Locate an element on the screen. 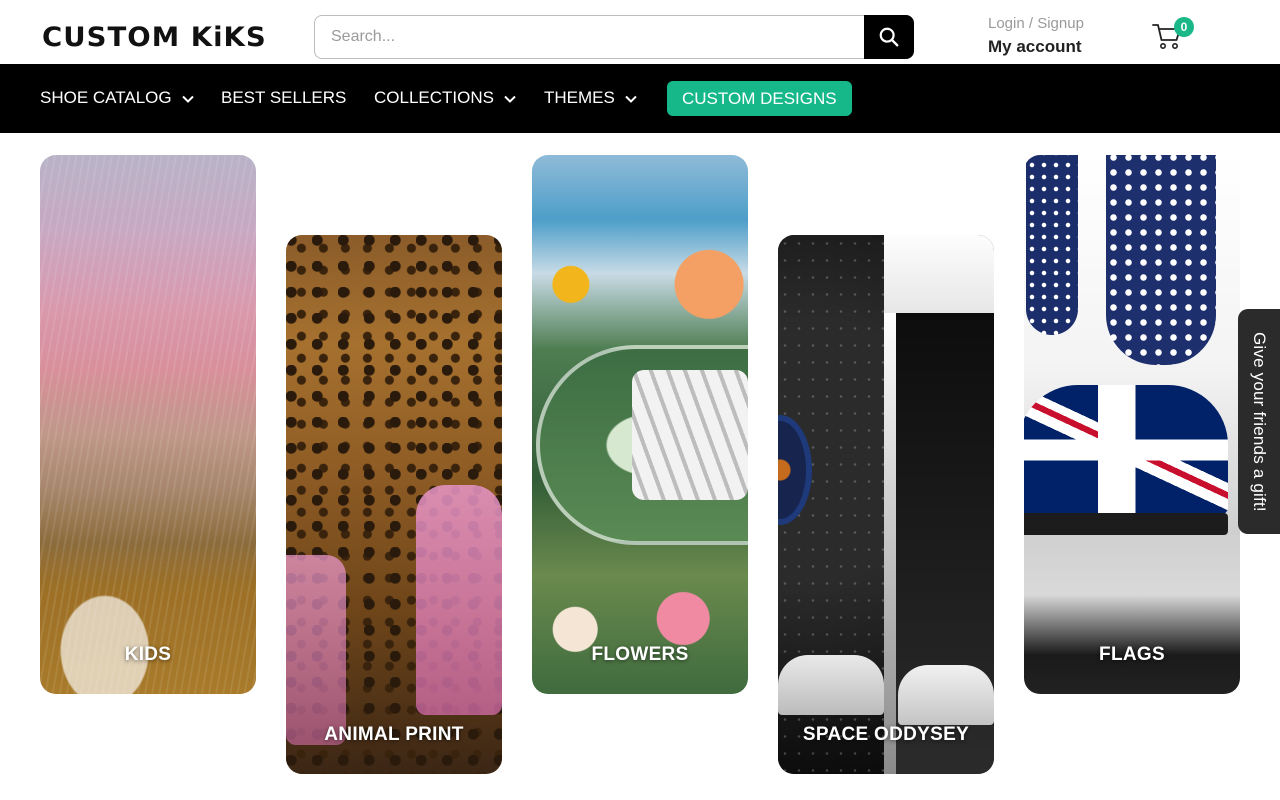  nav-item-shoe-catalog: SHOE CATALOG is located at coordinates (117, 98).